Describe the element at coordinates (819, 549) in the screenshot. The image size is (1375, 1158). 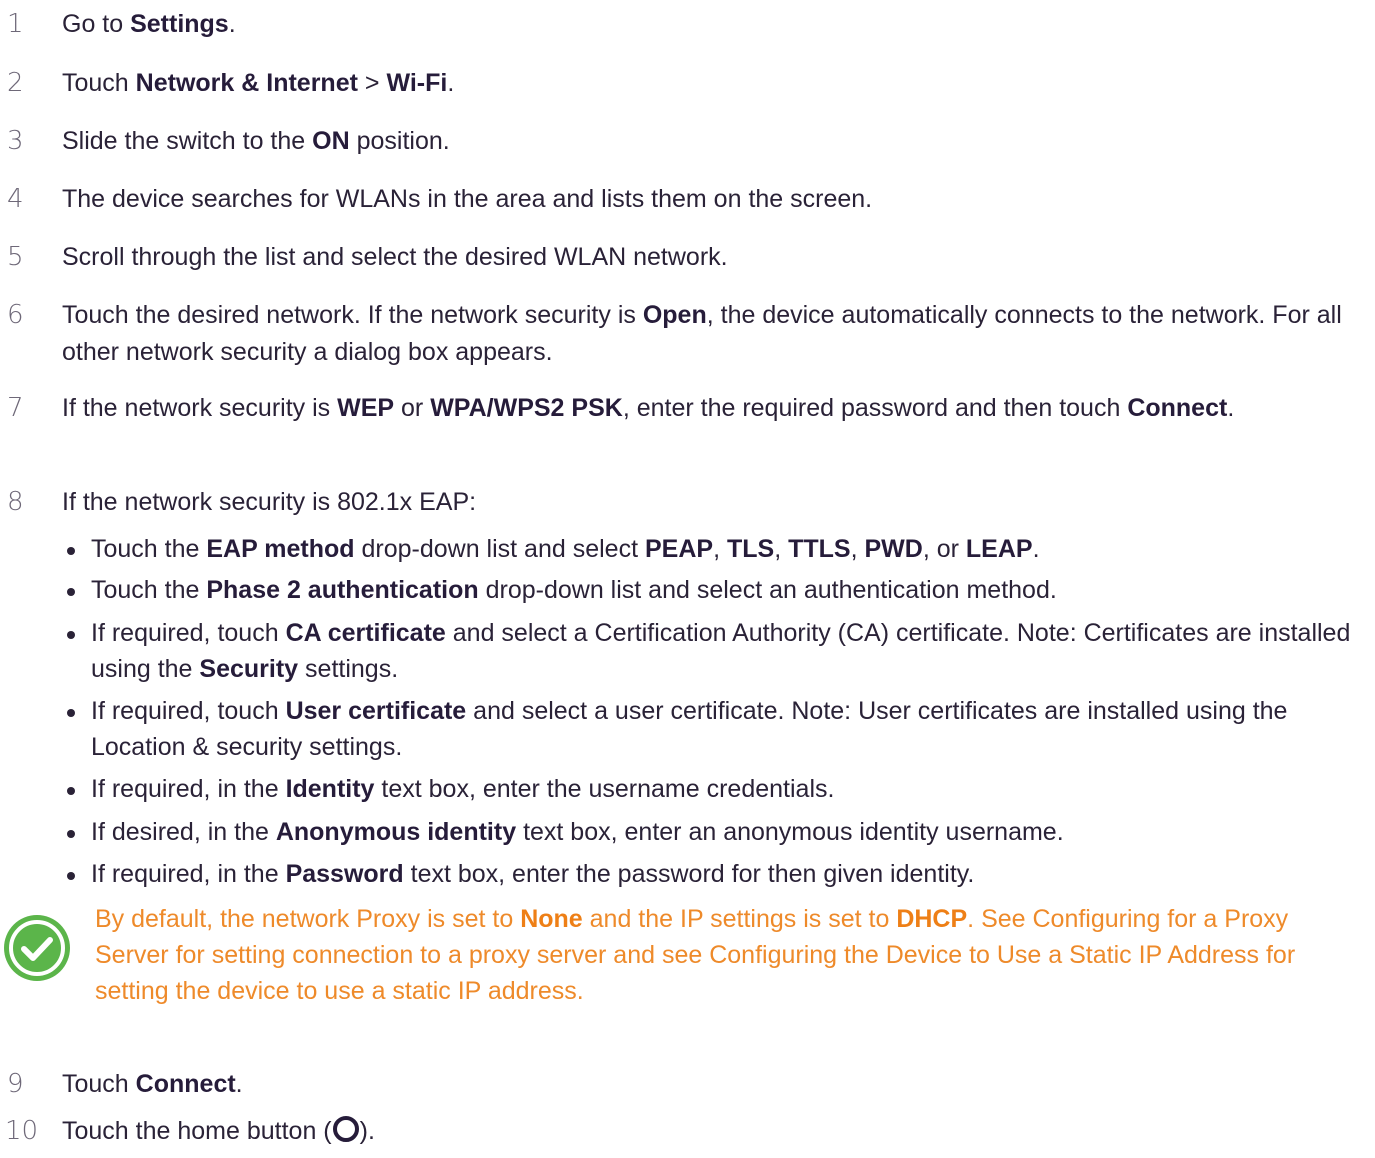
I see `ui-term: TTLS` at that location.